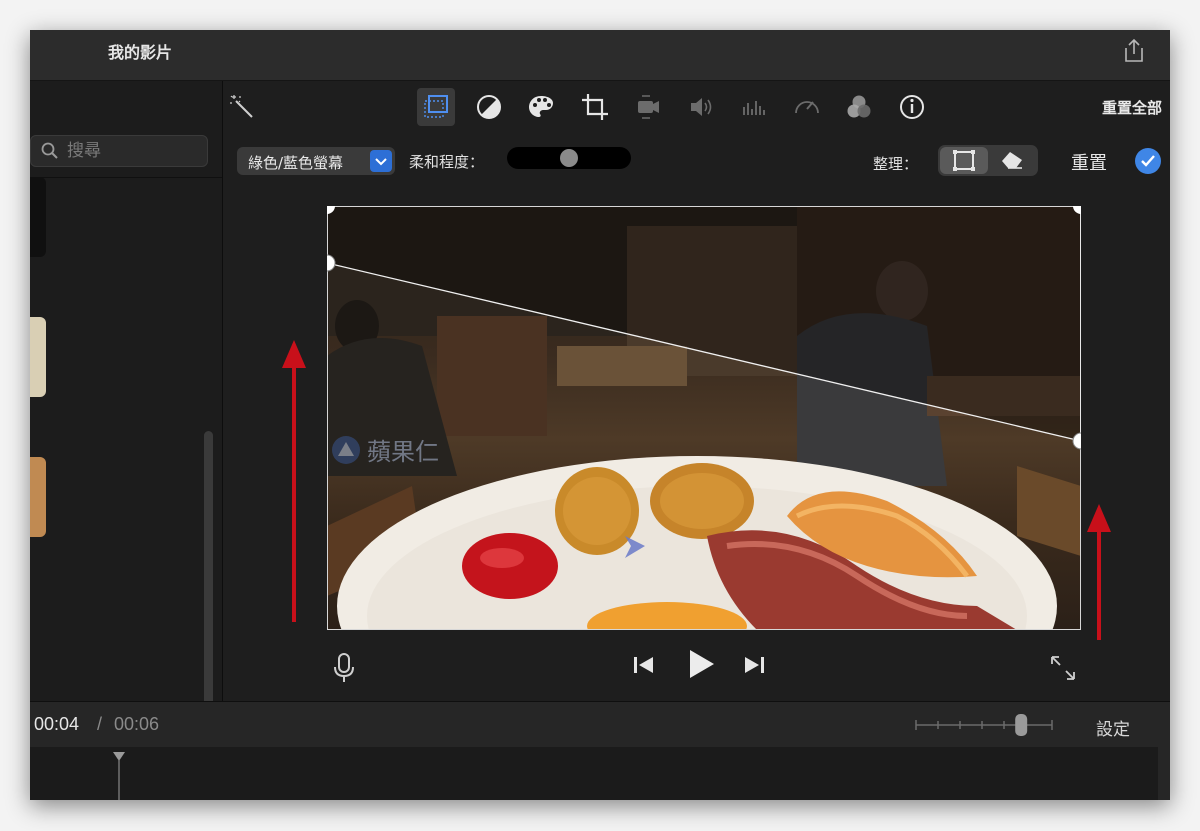 Image resolution: width=1200 pixels, height=831 pixels. I want to click on softness-label: 柔和程度：, so click(447, 162).